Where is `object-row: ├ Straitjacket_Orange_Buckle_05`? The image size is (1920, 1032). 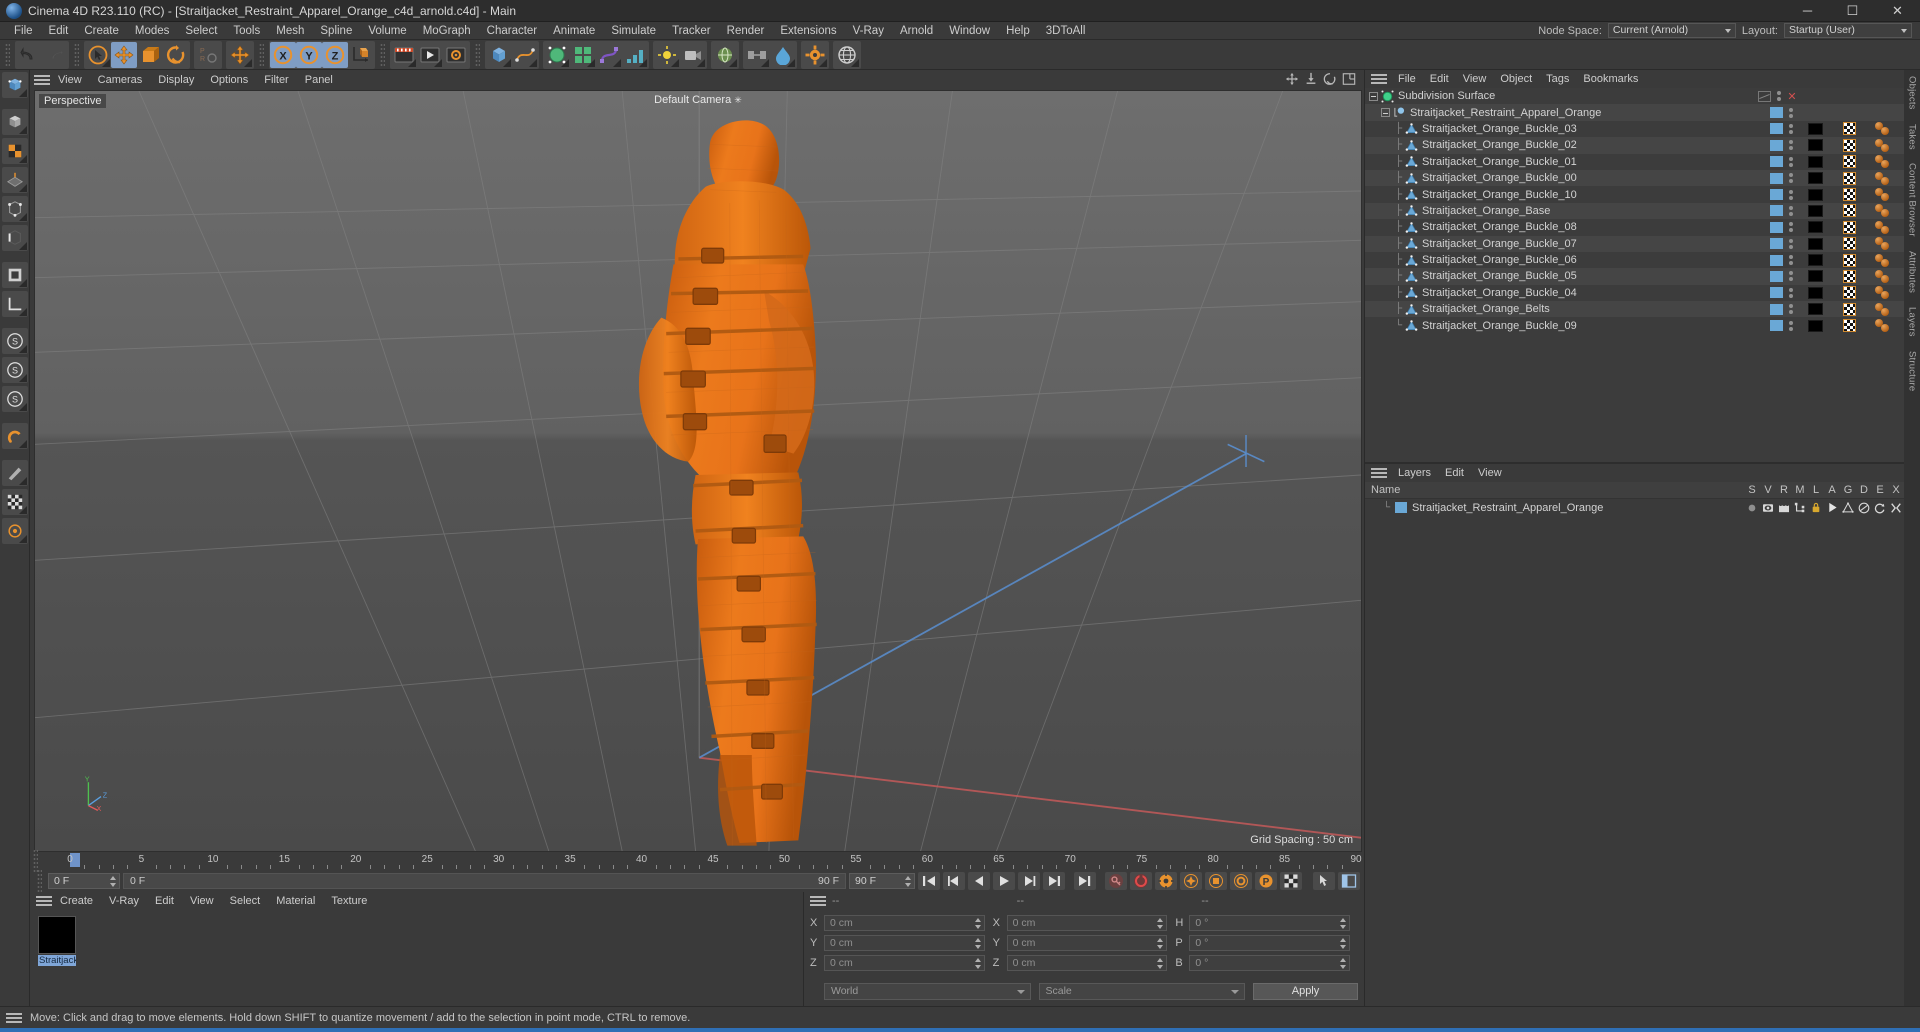 object-row: ├ Straitjacket_Orange_Buckle_05 is located at coordinates (1634, 276).